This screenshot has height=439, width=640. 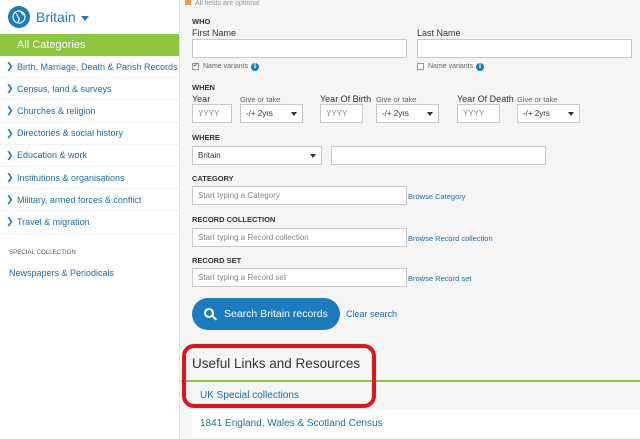 I want to click on who-heading: WHO, so click(x=201, y=21).